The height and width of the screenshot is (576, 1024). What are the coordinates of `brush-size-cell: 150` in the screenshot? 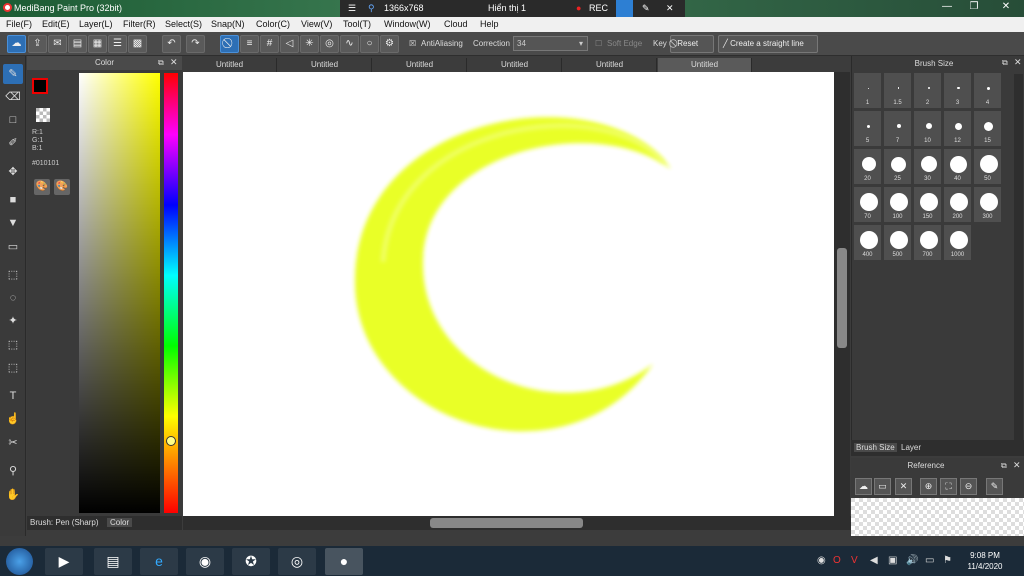 It's located at (927, 204).